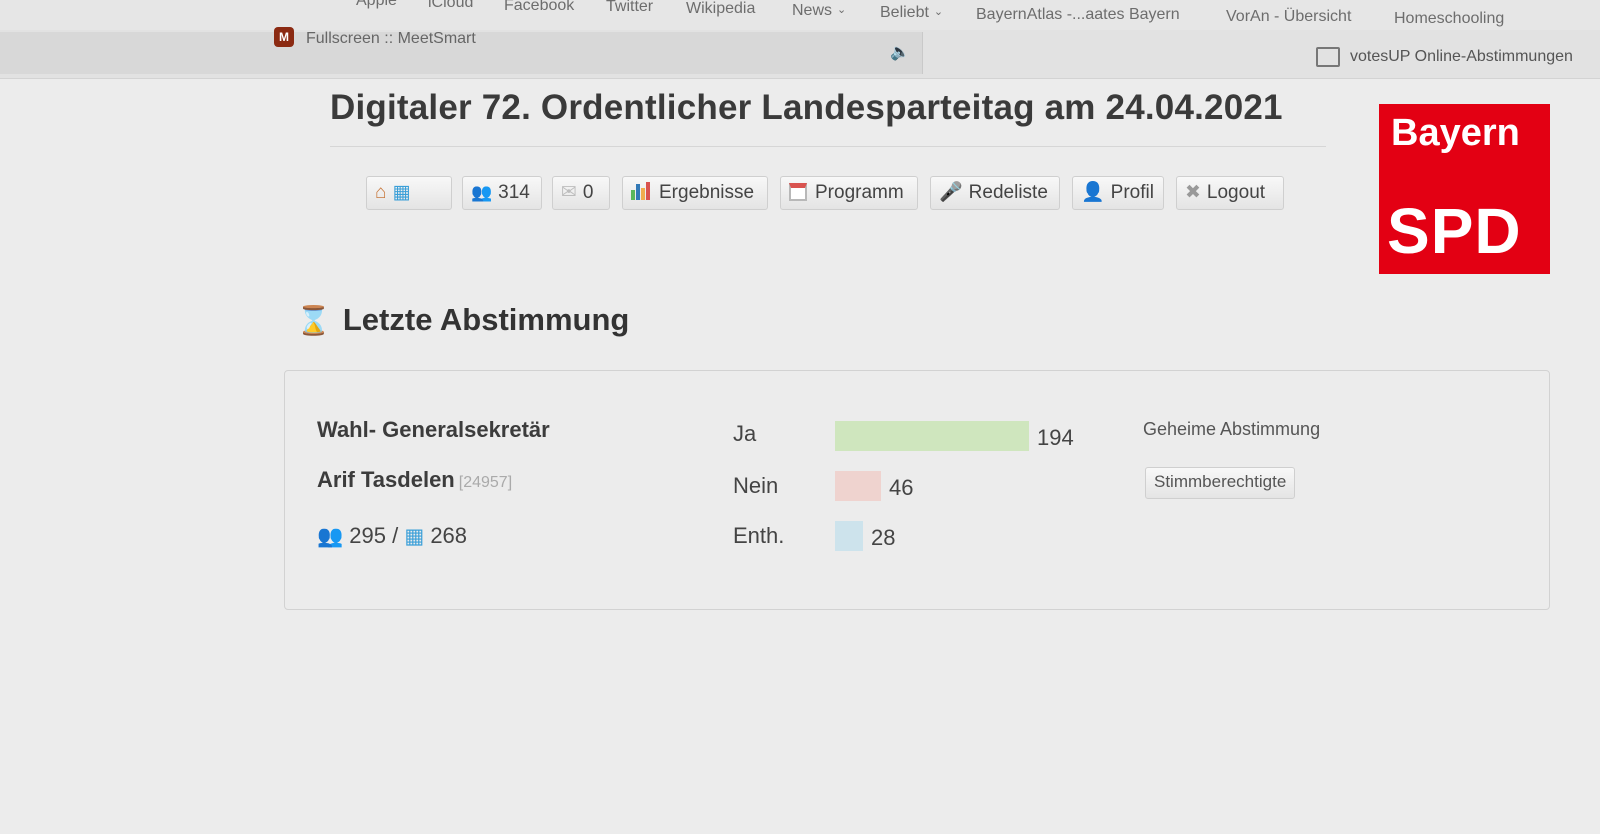 The width and height of the screenshot is (1600, 834). I want to click on result-value-enth: 28, so click(883, 537).